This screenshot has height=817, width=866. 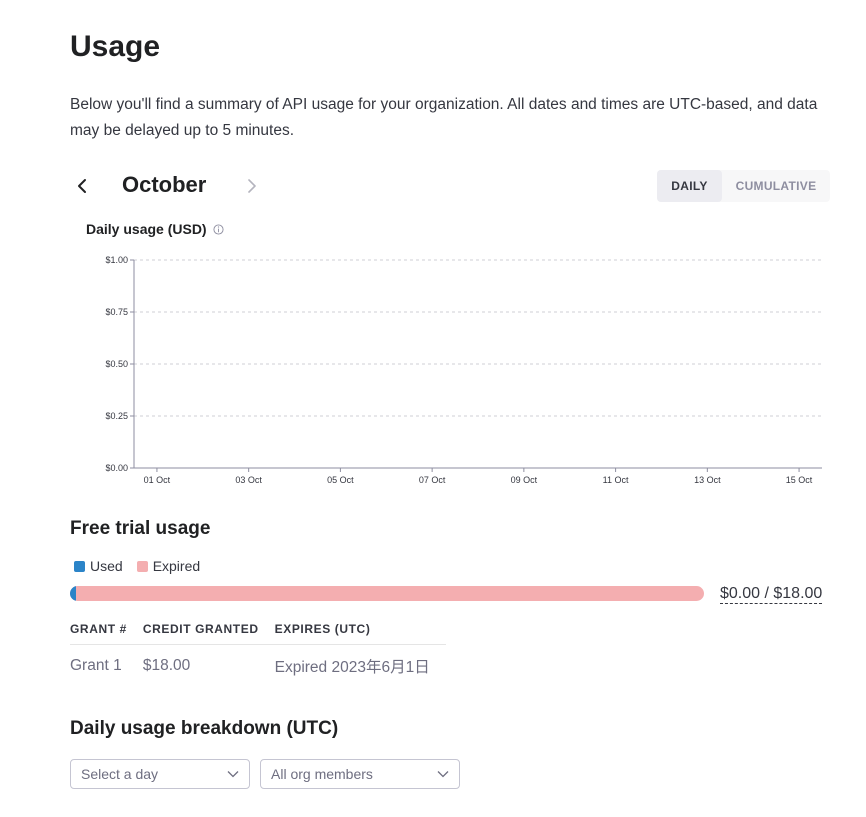 I want to click on x-tick-label: 09 Oct, so click(x=524, y=480).